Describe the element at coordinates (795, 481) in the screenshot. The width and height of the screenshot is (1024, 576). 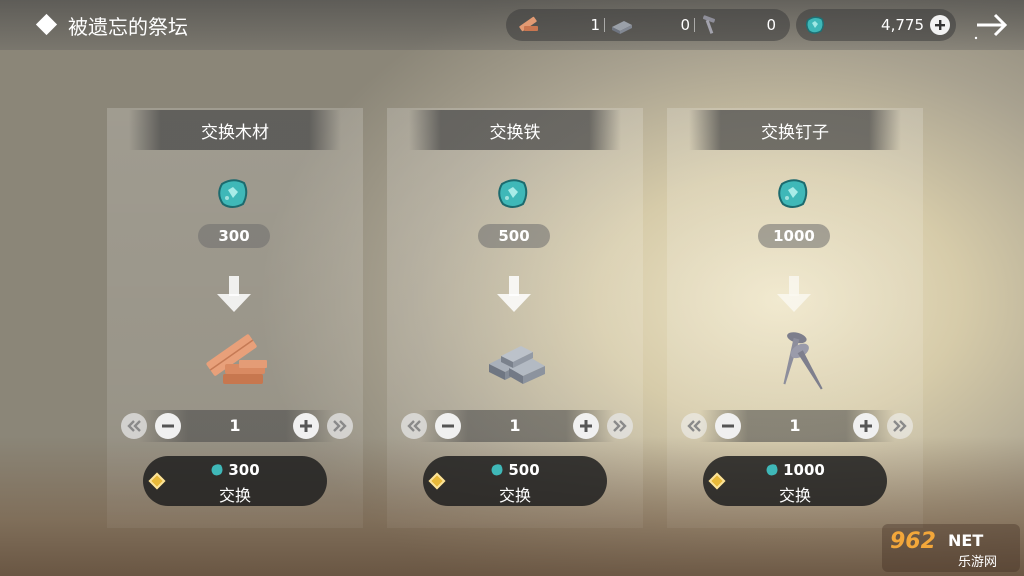
I see `exchange-button: 1000 交换` at that location.